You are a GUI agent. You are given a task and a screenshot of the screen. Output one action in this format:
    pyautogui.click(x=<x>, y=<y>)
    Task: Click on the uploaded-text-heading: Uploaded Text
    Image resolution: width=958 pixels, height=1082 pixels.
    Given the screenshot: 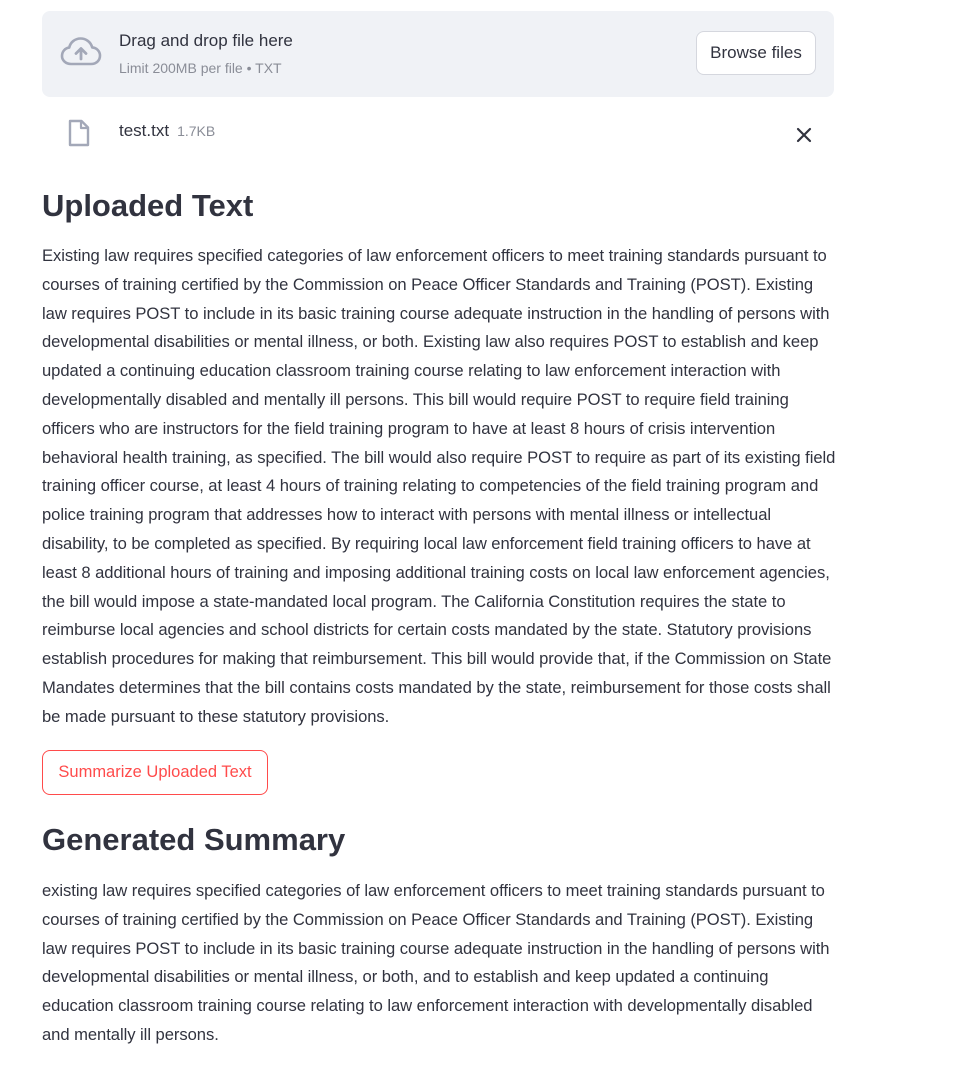 What is the action you would take?
    pyautogui.click(x=148, y=205)
    